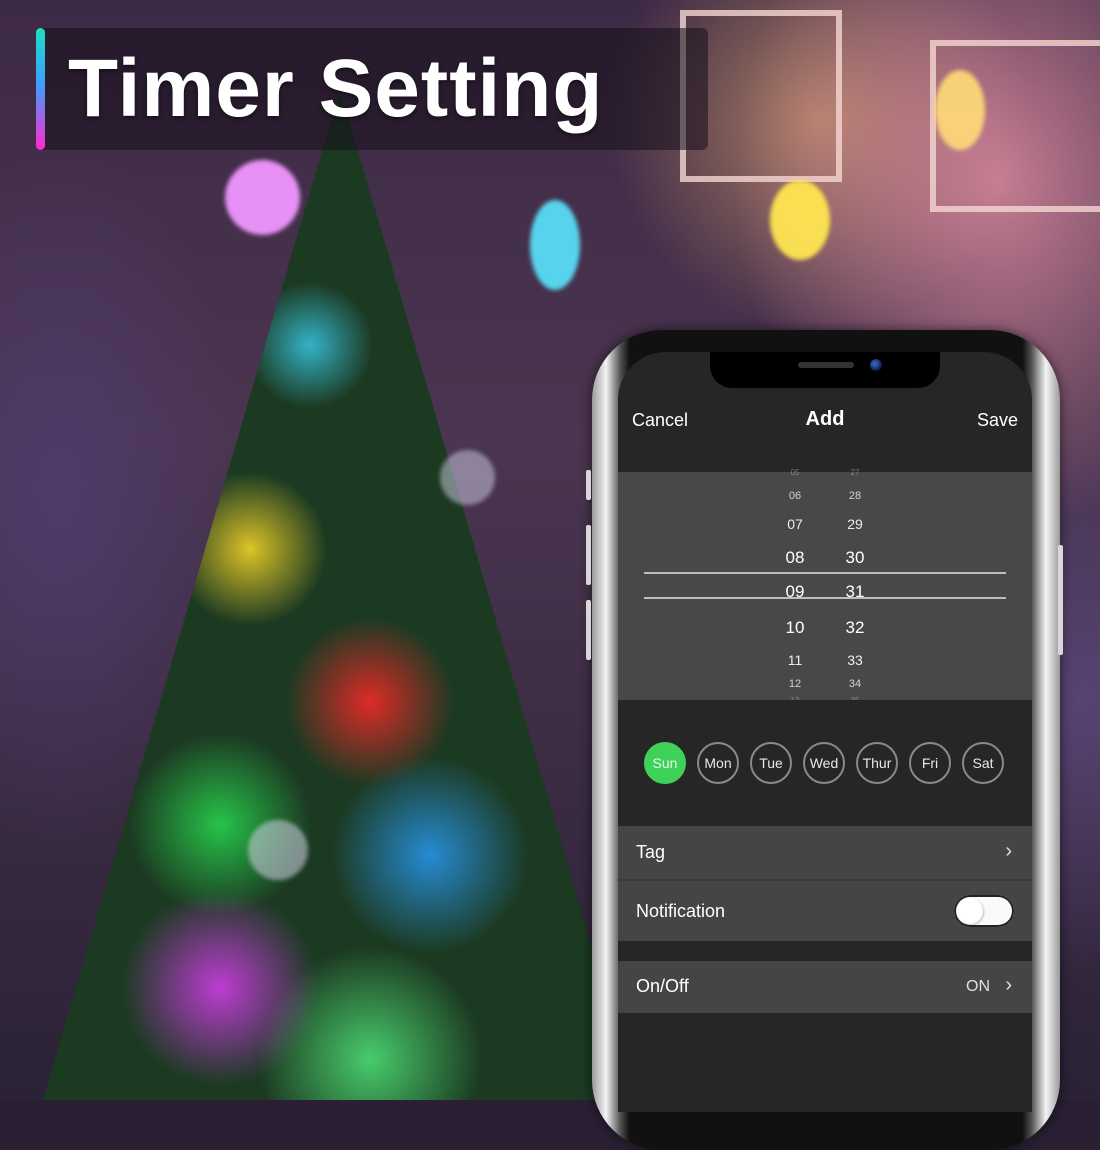  Describe the element at coordinates (336, 88) in the screenshot. I see `banner-title: Timer Setting` at that location.